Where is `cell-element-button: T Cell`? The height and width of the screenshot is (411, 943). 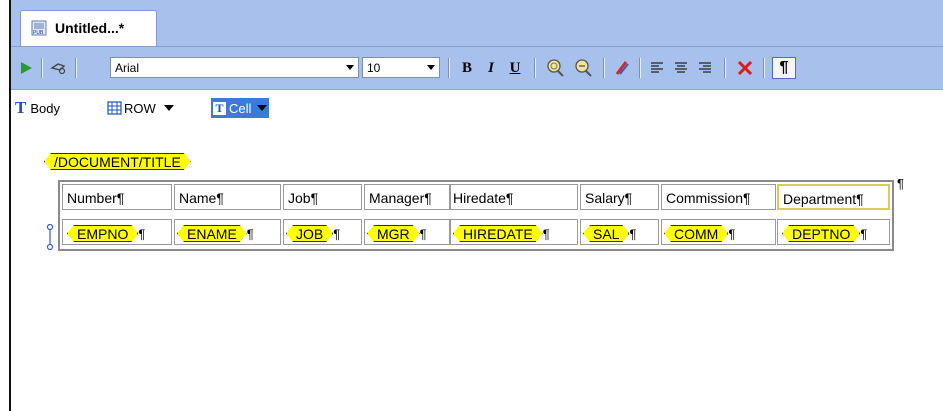 cell-element-button: T Cell is located at coordinates (240, 108).